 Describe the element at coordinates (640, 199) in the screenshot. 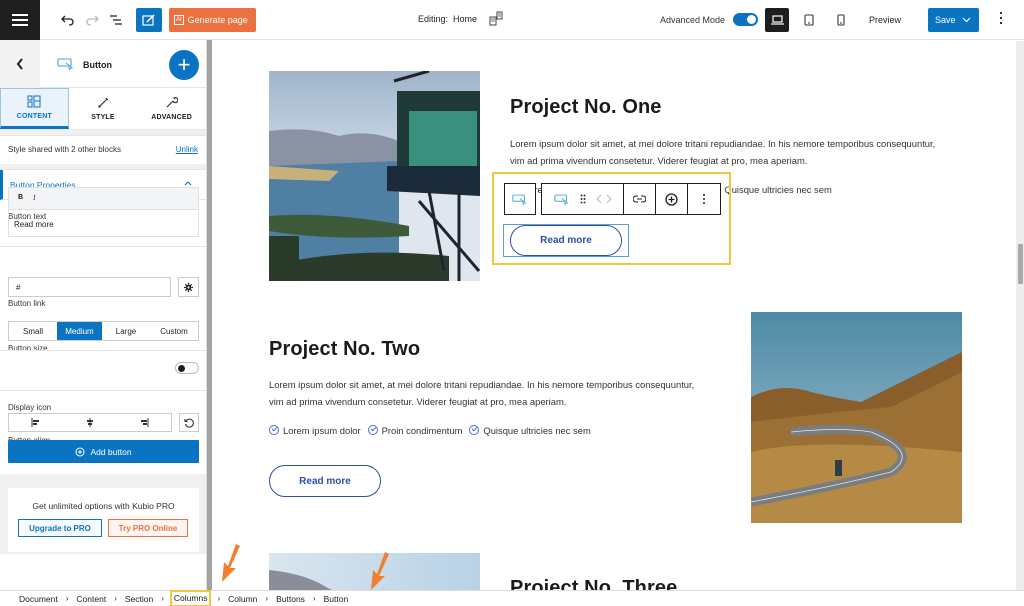

I see `link-button` at that location.